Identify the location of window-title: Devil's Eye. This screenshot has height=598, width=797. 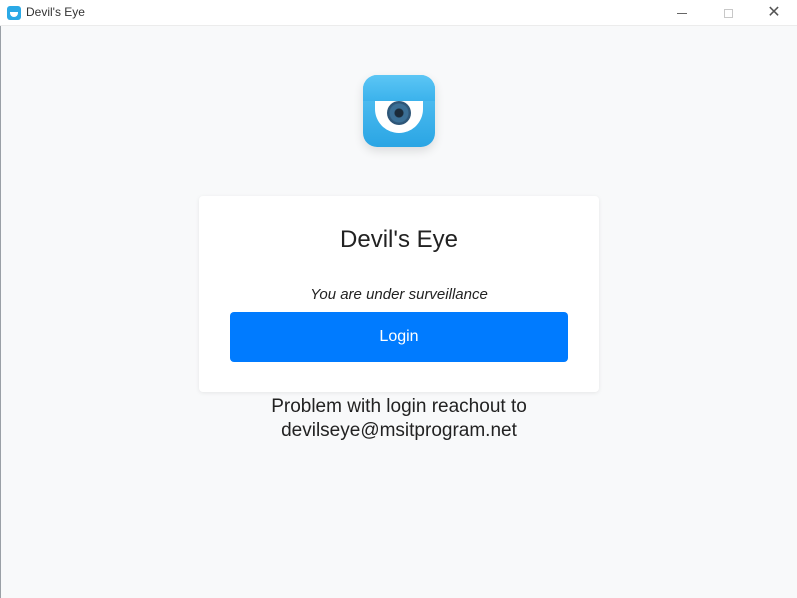
(55, 12).